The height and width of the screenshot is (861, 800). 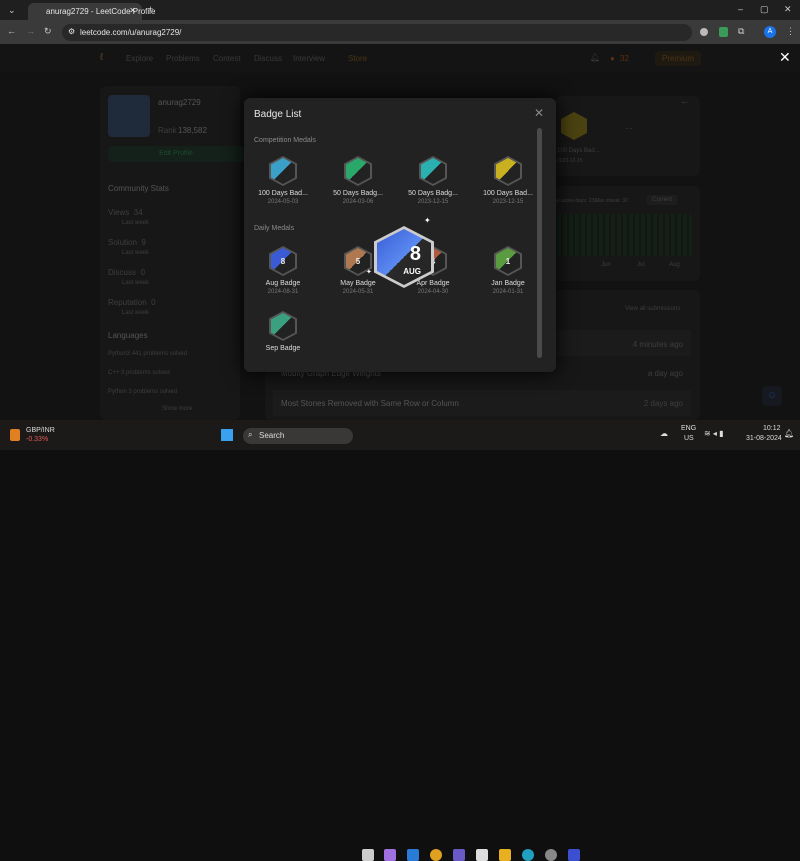 I want to click on clock-time: 10:12, so click(x=772, y=428).